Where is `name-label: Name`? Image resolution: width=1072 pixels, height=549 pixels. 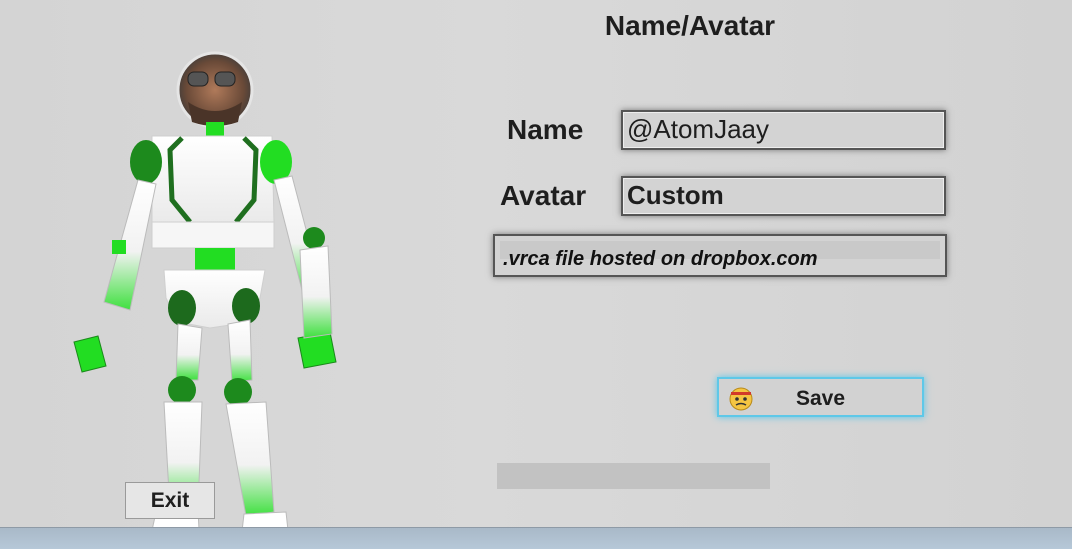
name-label: Name is located at coordinates (545, 129).